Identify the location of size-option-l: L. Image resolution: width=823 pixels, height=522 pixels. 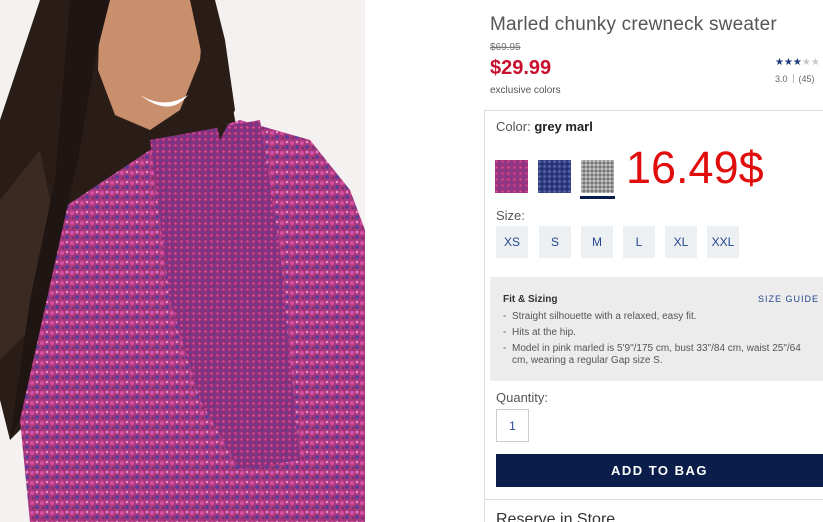
(639, 242).